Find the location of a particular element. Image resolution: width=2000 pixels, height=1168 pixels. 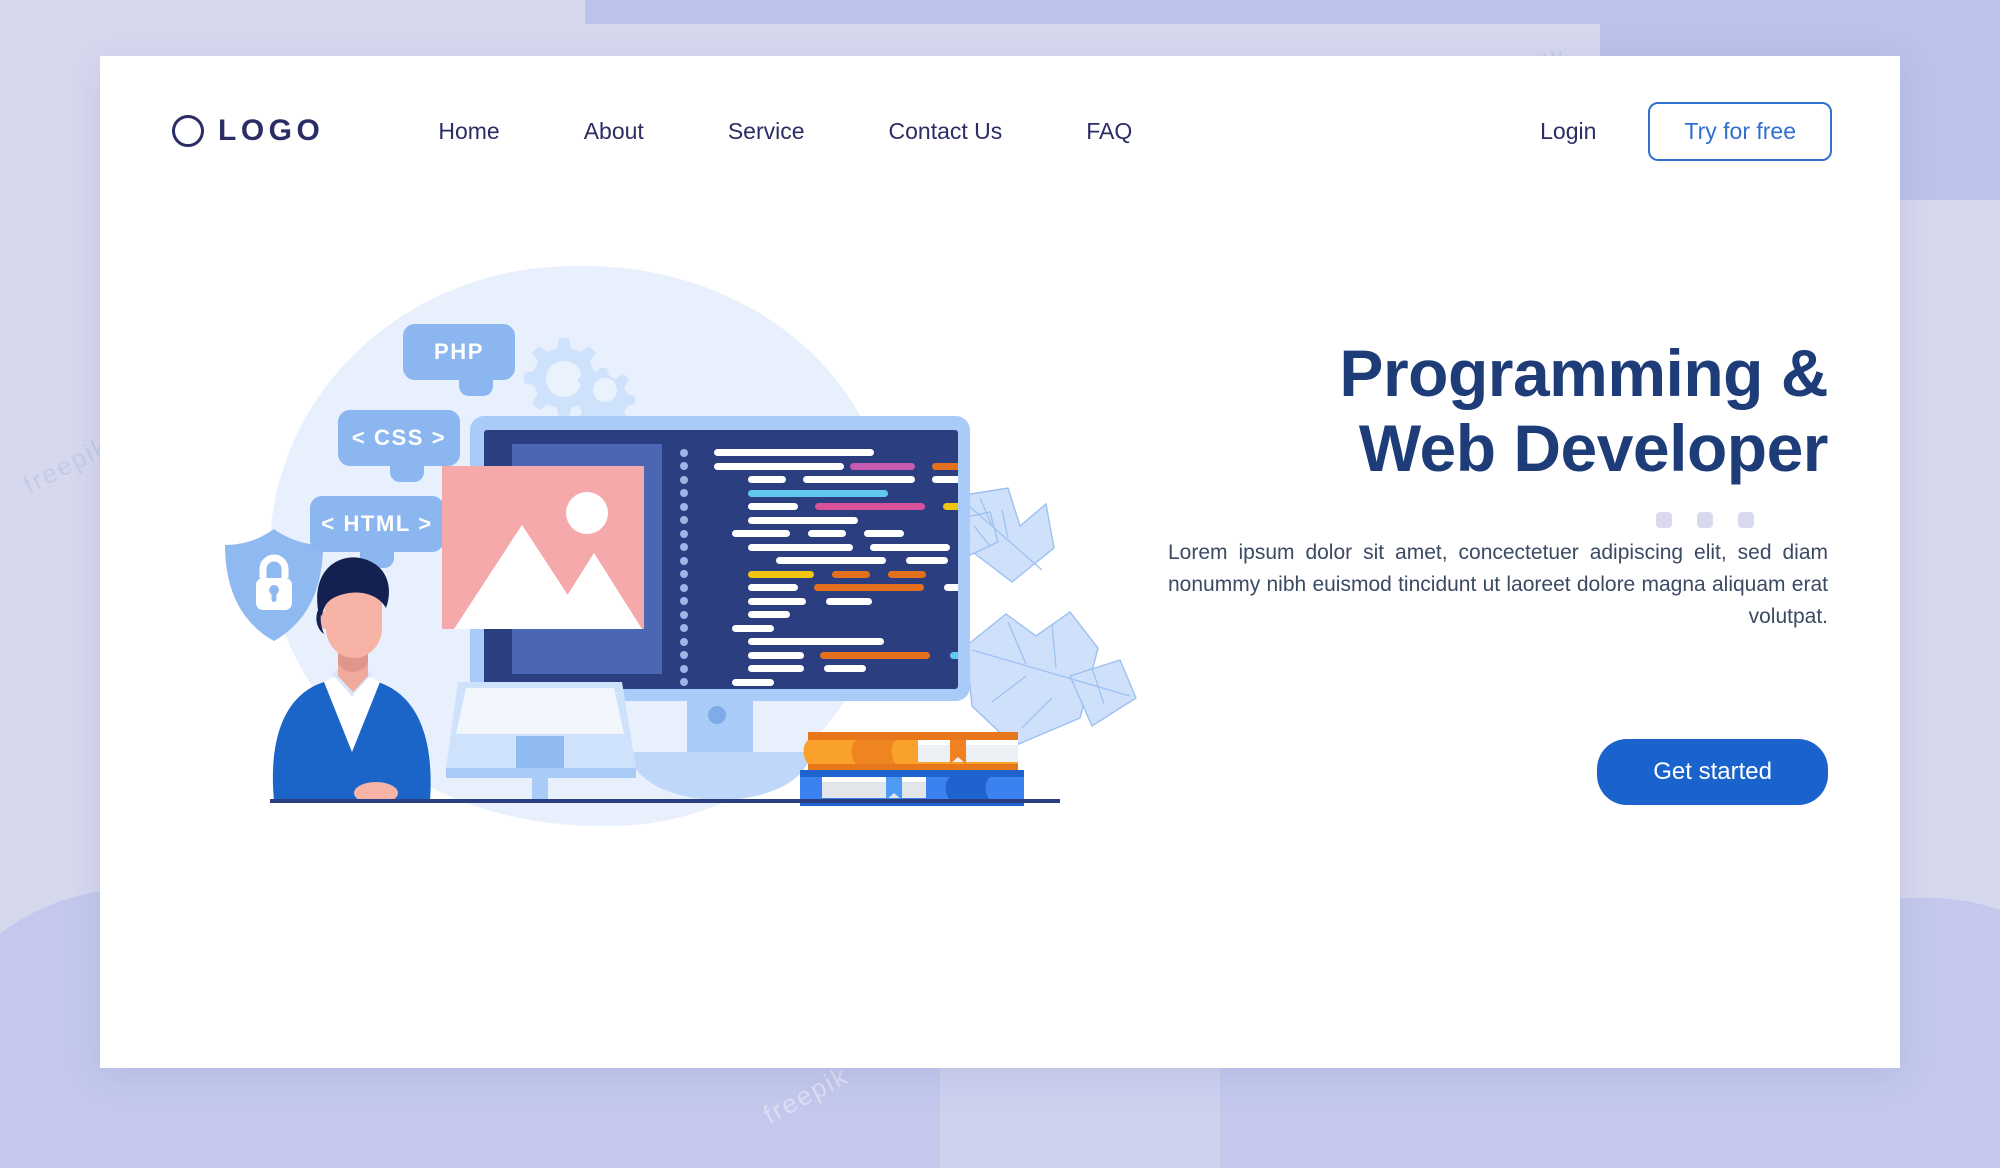

header-actions: Login Try for free is located at coordinates (1686, 131).